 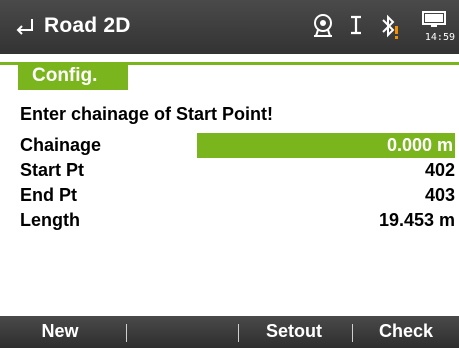 I want to click on field-length: Length 19.453 m, so click(x=237, y=221).